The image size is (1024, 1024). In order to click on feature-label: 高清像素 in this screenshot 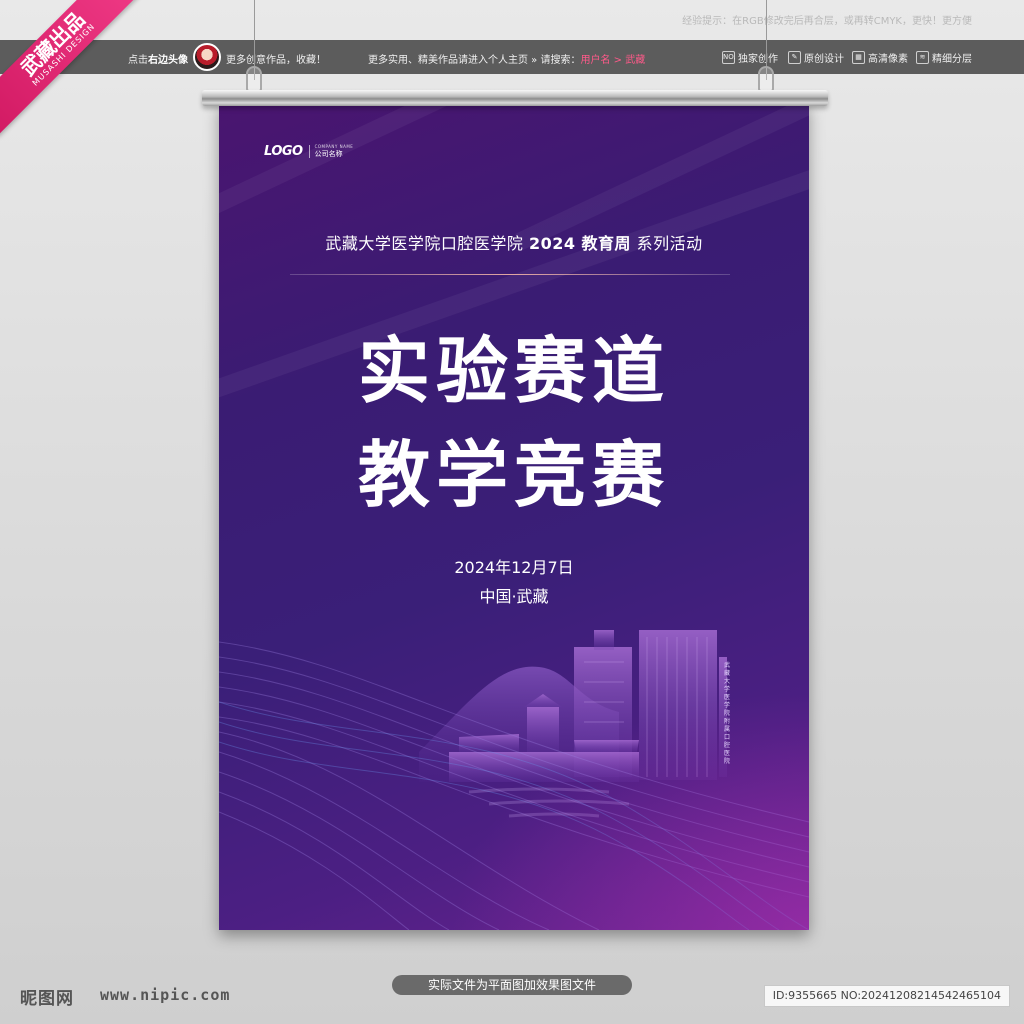, I will do `click(888, 59)`.